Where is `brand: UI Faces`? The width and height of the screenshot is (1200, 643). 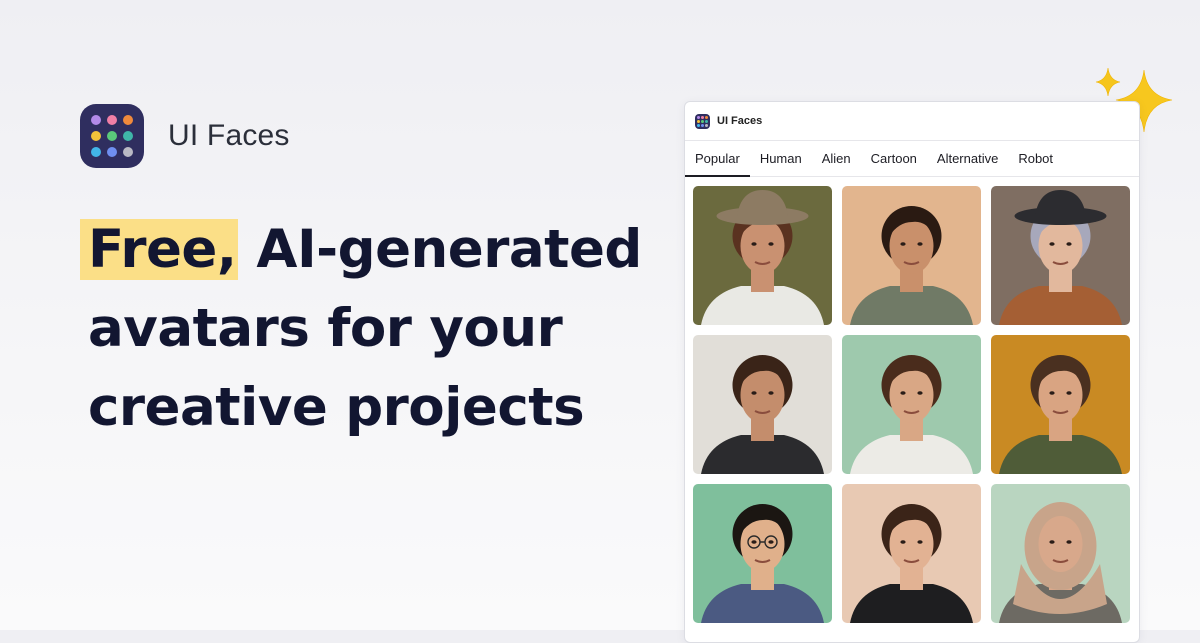 brand: UI Faces is located at coordinates (185, 136).